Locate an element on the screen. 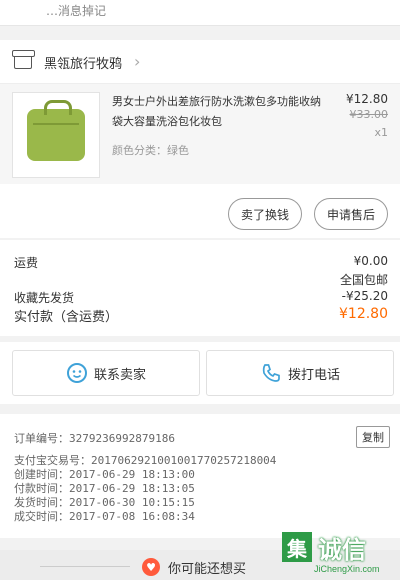  watermark-small: JiChengXin.com is located at coordinates (347, 569).